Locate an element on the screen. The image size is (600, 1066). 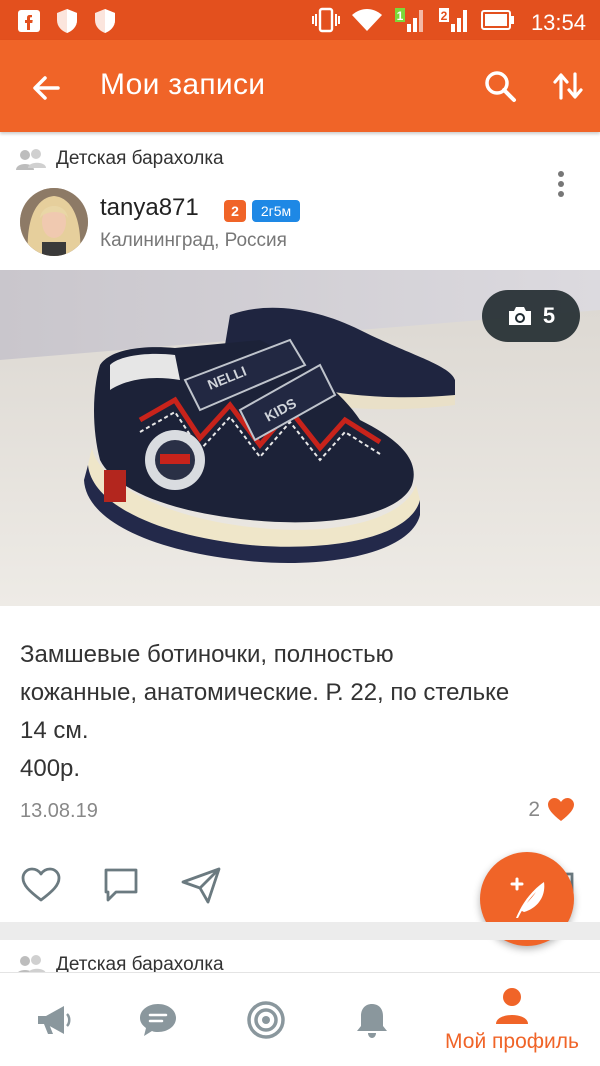
like-count-value: 2 is located at coordinates (534, 809).